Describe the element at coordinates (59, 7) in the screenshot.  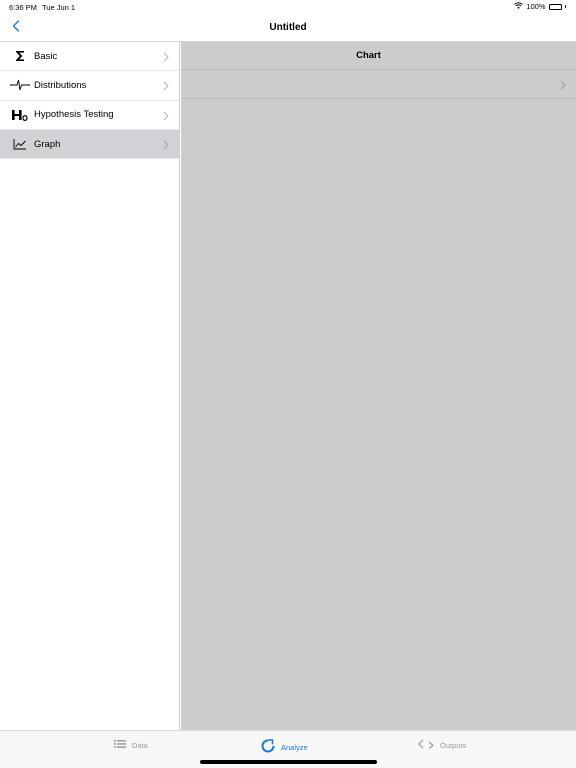
I see `status-date: Tue Jun 1` at that location.